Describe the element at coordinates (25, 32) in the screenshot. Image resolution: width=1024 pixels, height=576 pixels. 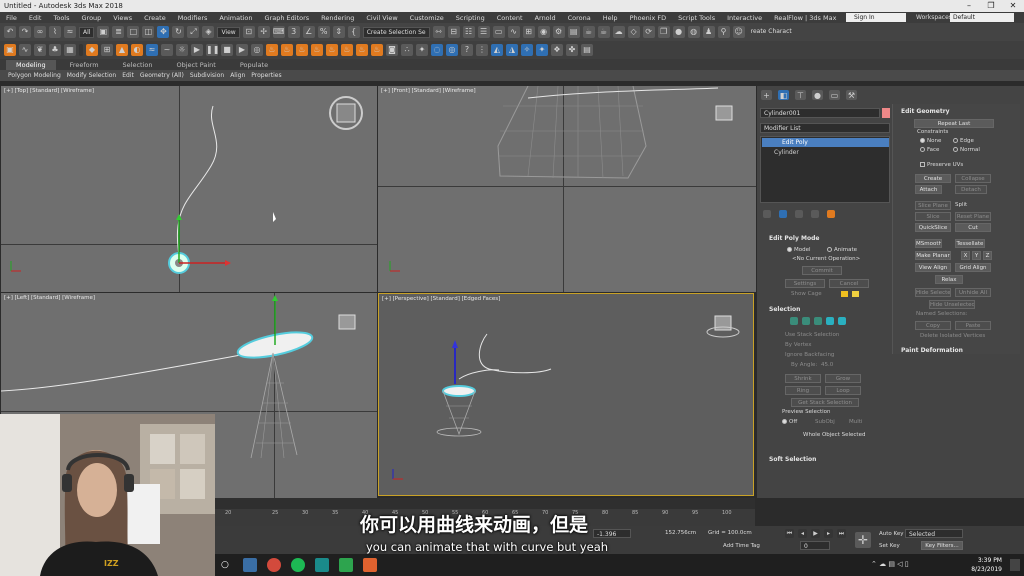
I see `redo-icon: ↷` at that location.